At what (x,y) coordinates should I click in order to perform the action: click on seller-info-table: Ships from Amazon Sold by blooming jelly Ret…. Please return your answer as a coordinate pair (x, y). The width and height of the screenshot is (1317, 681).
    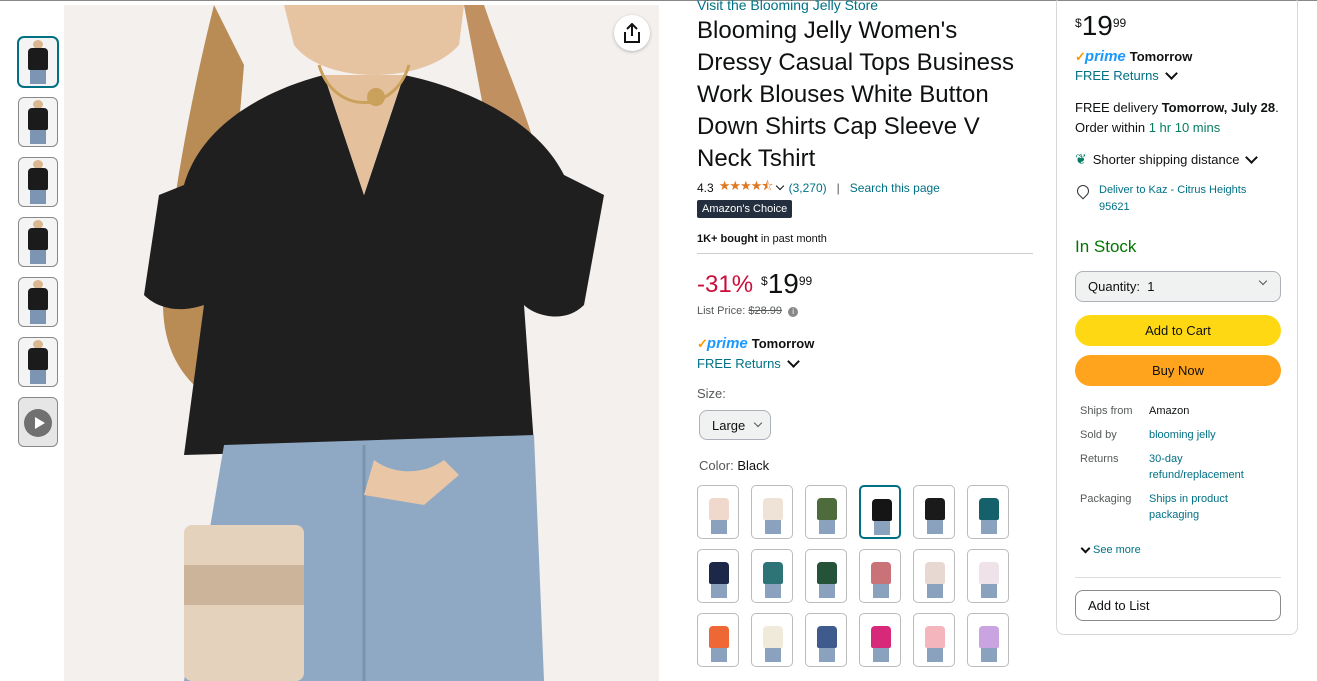
    Looking at the image, I should click on (1179, 467).